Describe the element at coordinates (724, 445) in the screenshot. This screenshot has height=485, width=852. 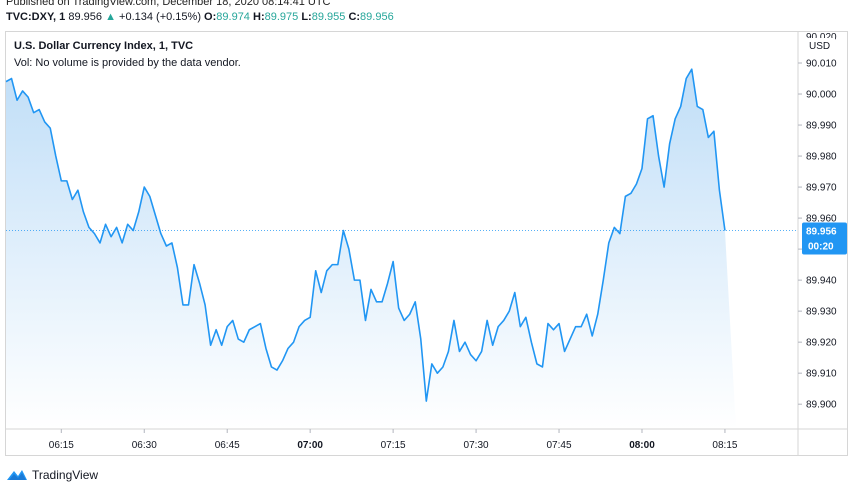
I see `x-tick-label: 08:15` at that location.